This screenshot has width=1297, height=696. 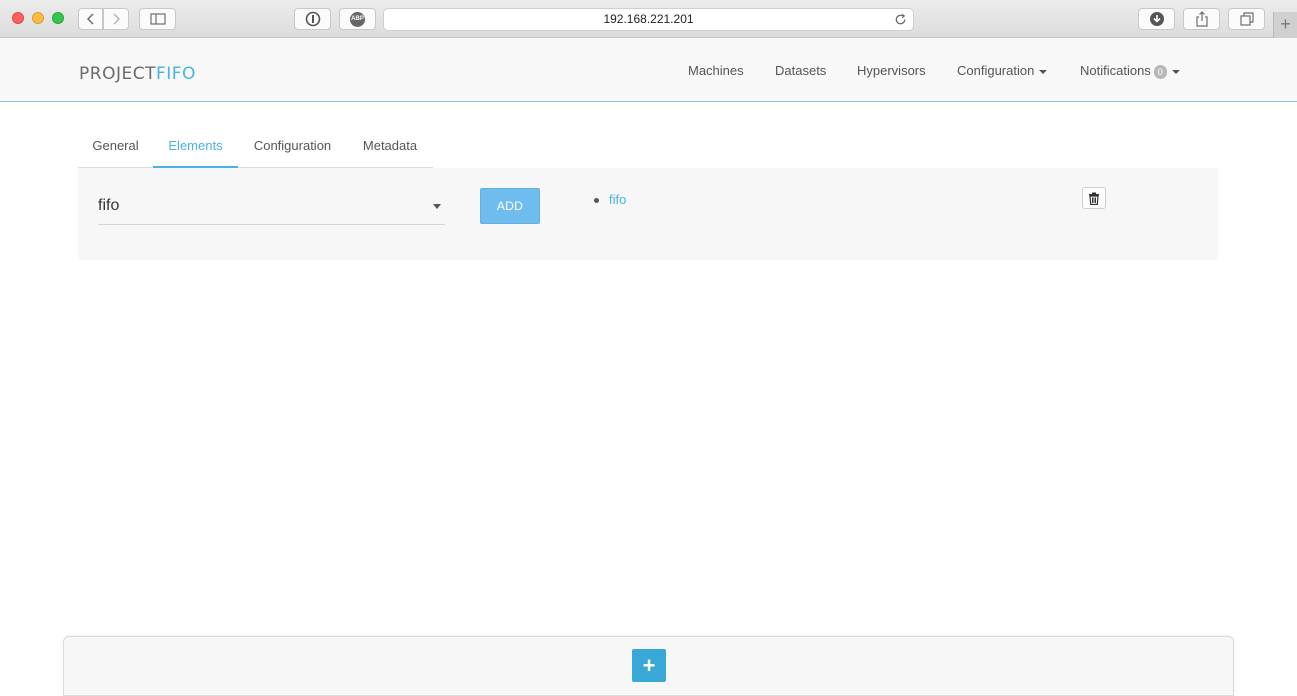 I want to click on chevron-right-icon, so click(x=117, y=19).